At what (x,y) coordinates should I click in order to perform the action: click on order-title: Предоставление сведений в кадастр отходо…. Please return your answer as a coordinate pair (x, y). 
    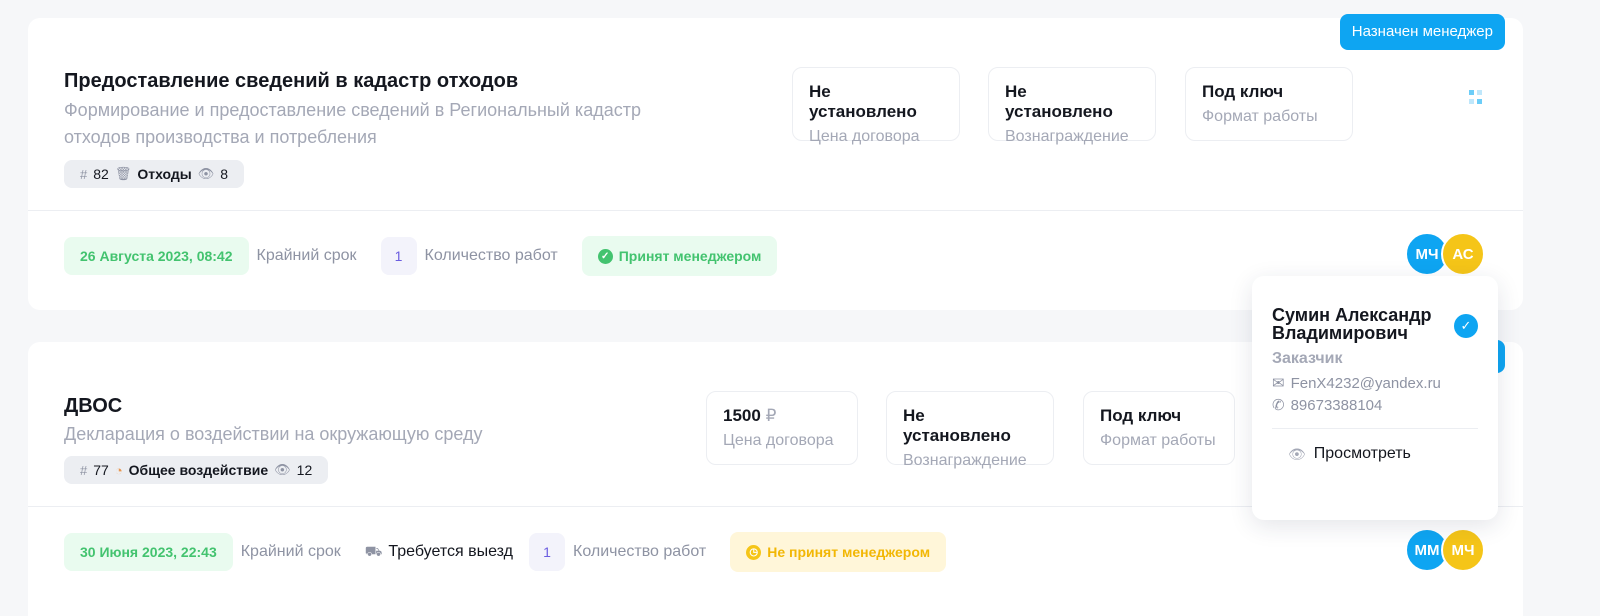
    Looking at the image, I should click on (291, 81).